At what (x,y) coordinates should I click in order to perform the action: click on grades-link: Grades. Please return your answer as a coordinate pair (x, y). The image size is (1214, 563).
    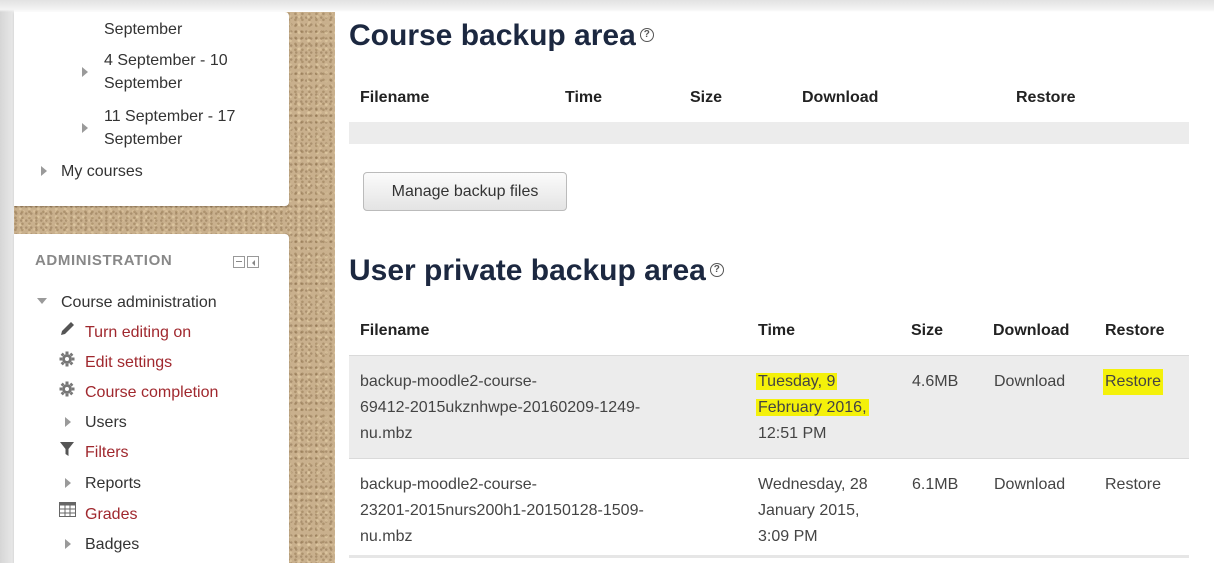
    Looking at the image, I should click on (111, 514).